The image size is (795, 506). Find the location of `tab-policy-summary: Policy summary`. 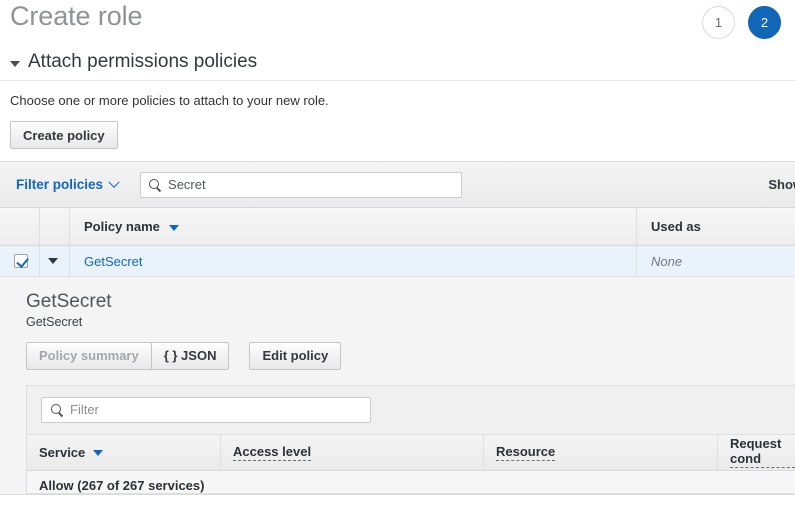

tab-policy-summary: Policy summary is located at coordinates (89, 355).